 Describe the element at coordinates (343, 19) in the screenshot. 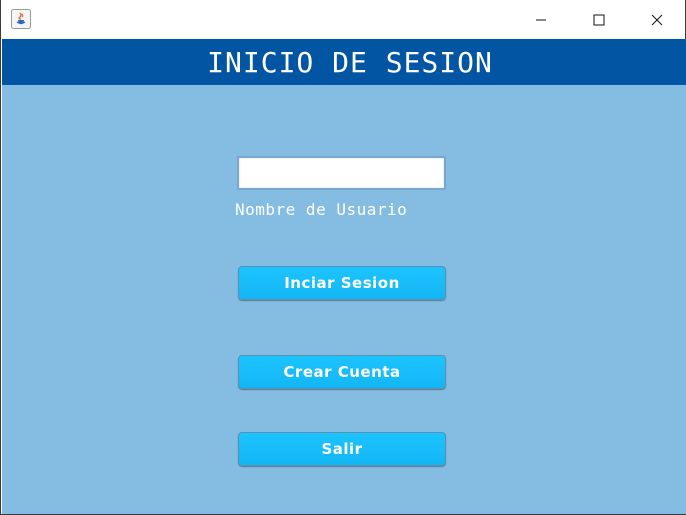

I see `title-bar` at that location.